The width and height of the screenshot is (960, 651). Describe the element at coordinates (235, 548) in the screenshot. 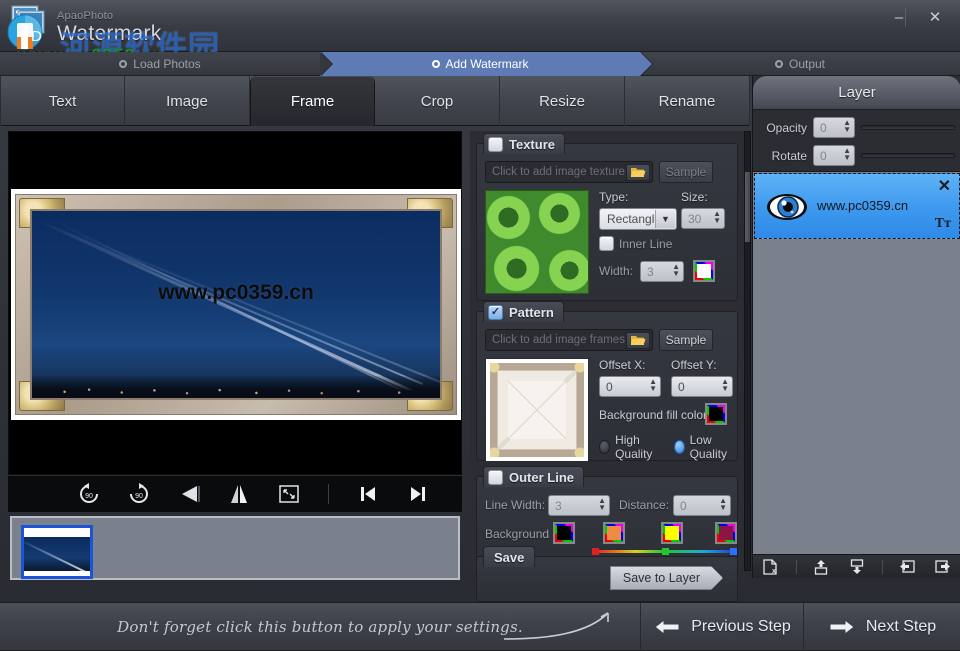

I see `thumbnail-strip` at that location.